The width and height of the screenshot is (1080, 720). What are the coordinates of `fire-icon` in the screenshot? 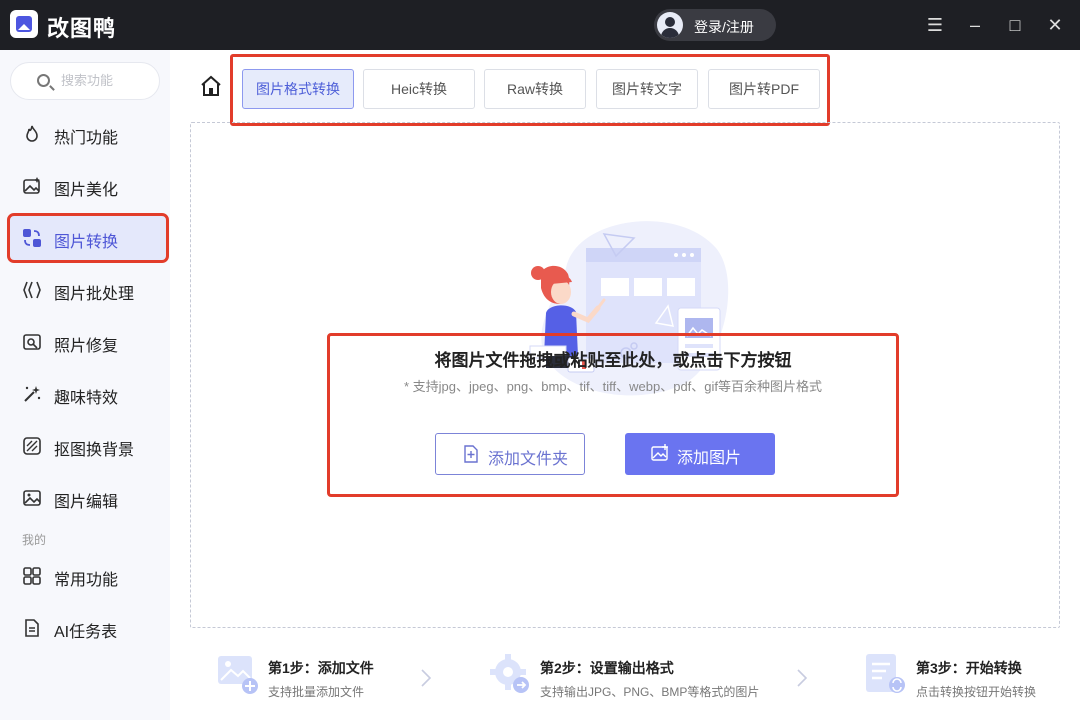 It's located at (32, 133).